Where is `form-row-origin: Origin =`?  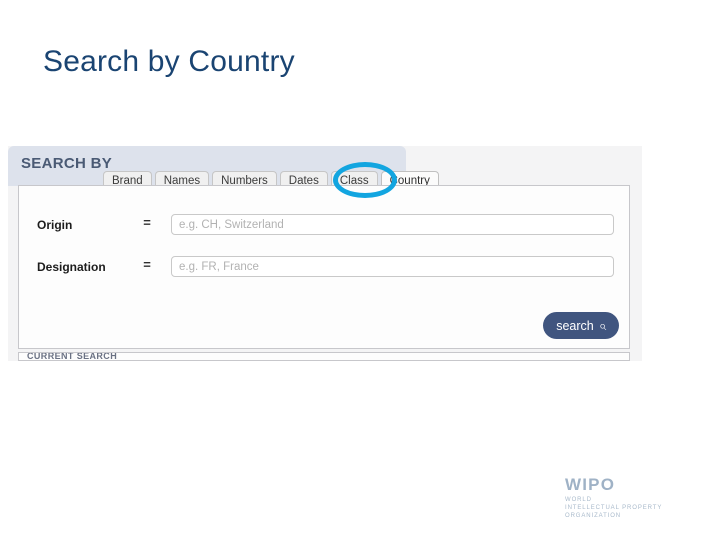 form-row-origin: Origin = is located at coordinates (324, 228).